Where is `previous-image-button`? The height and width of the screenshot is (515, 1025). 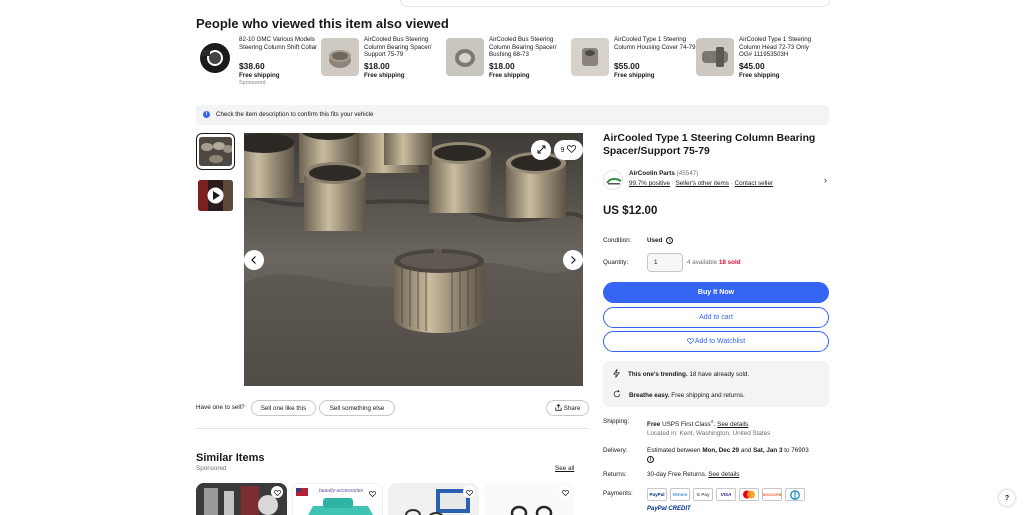
previous-image-button is located at coordinates (254, 260).